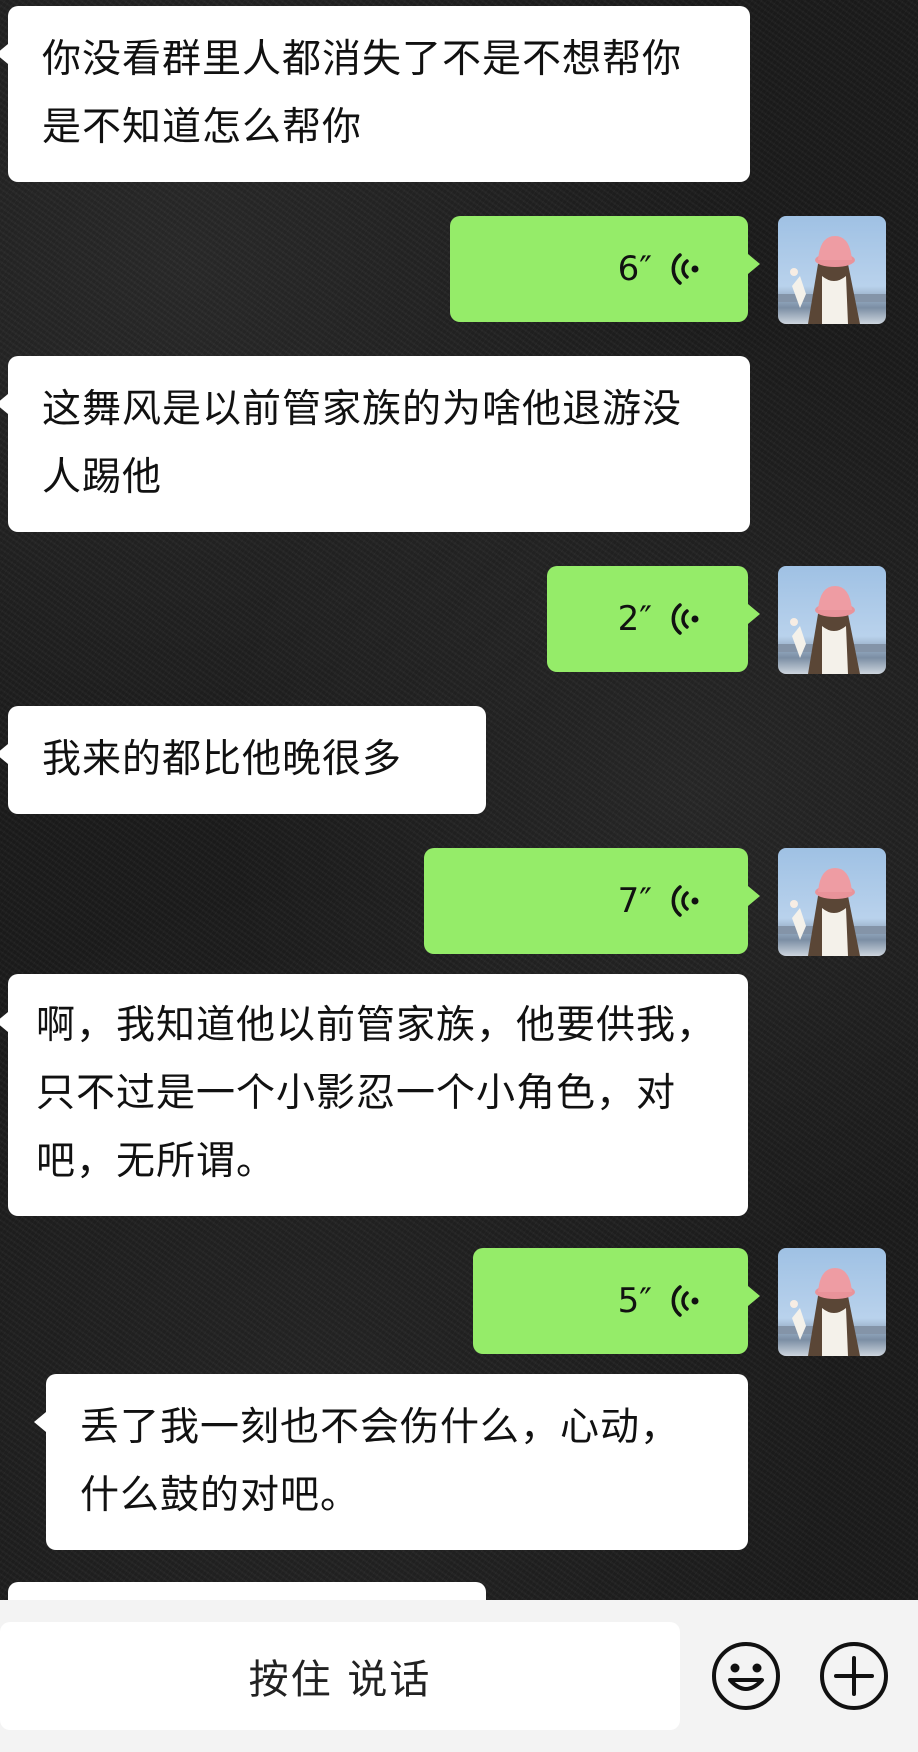 The width and height of the screenshot is (918, 1752). I want to click on voice-message: 2″, so click(653, 619).